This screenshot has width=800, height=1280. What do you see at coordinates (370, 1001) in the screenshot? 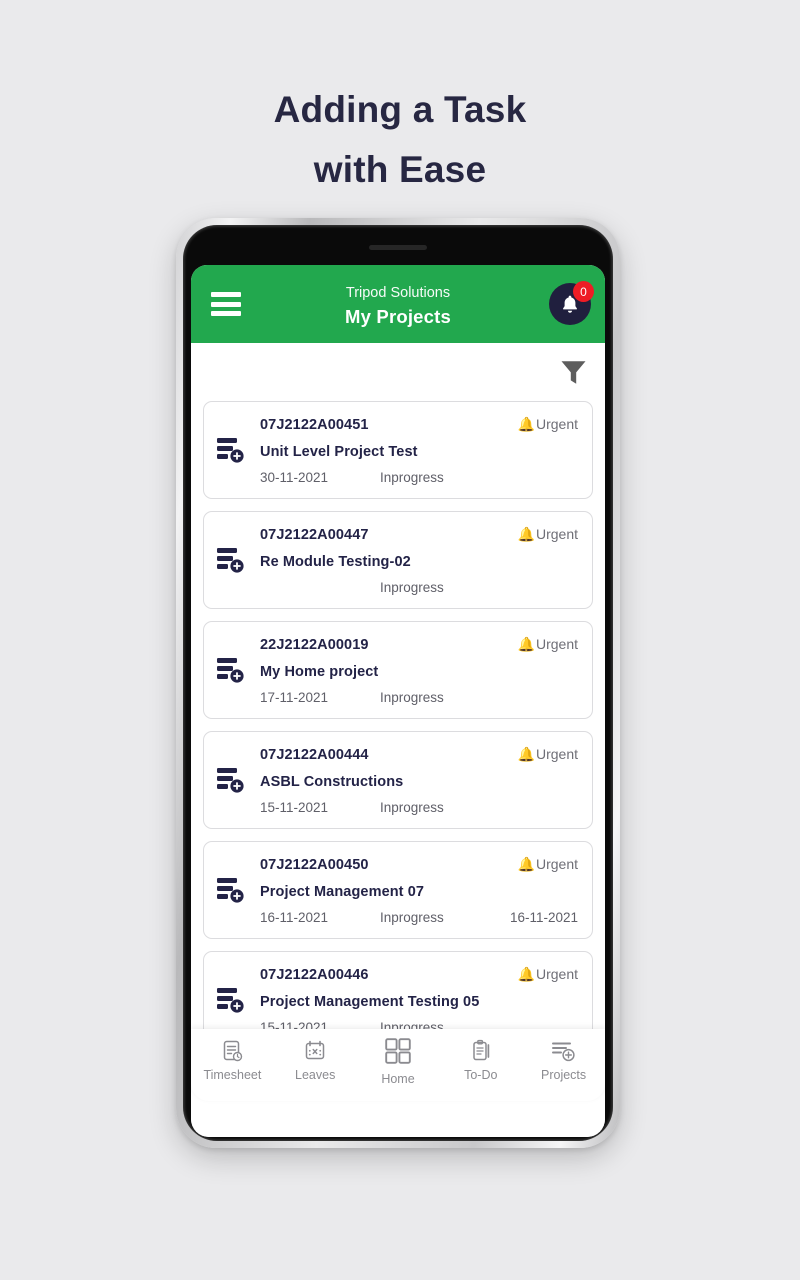
I see `project-name: Project Management Testing 05` at bounding box center [370, 1001].